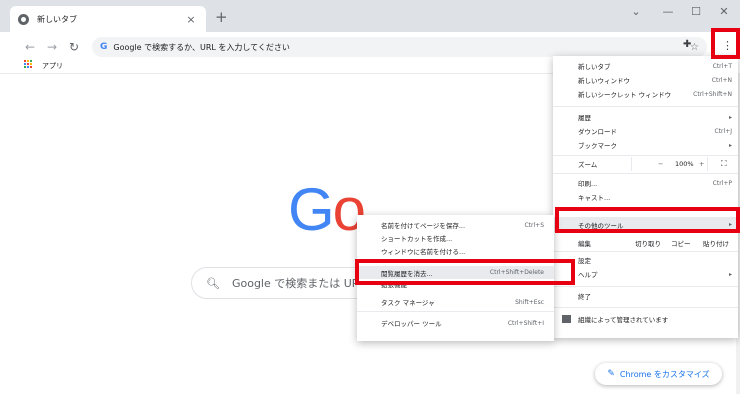 The width and height of the screenshot is (740, 394). What do you see at coordinates (611, 374) in the screenshot?
I see `pencil-icon: ✎` at bounding box center [611, 374].